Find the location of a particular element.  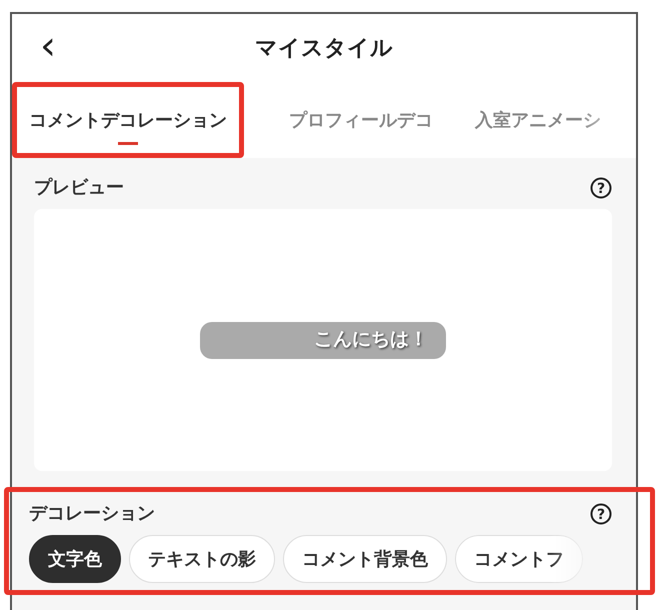

page-title: マイスタイル is located at coordinates (324, 49).